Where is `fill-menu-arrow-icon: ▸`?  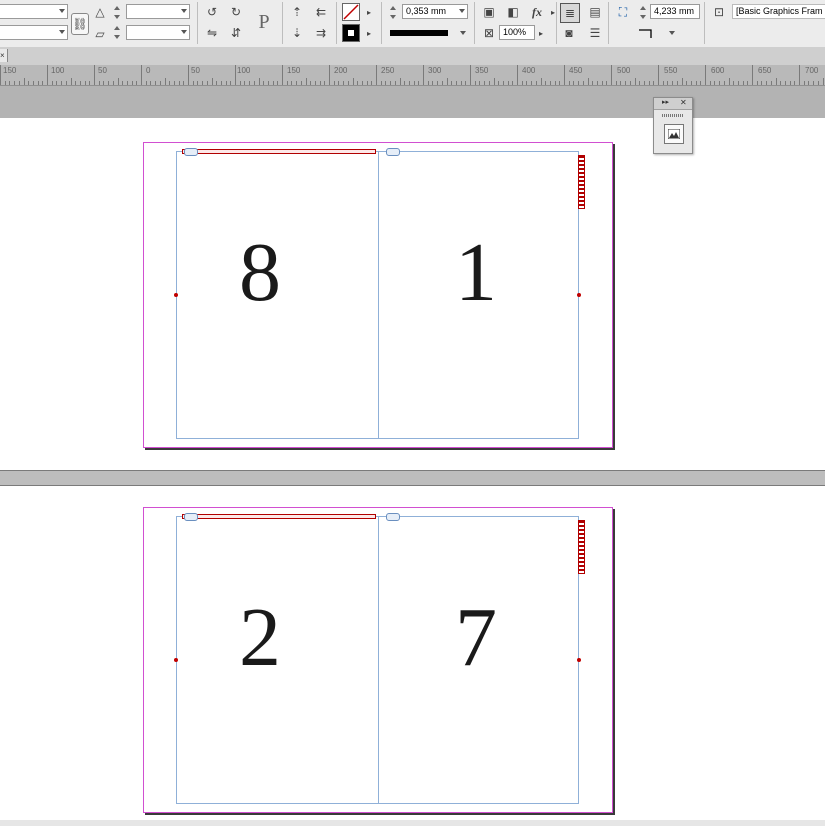 fill-menu-arrow-icon: ▸ is located at coordinates (369, 12).